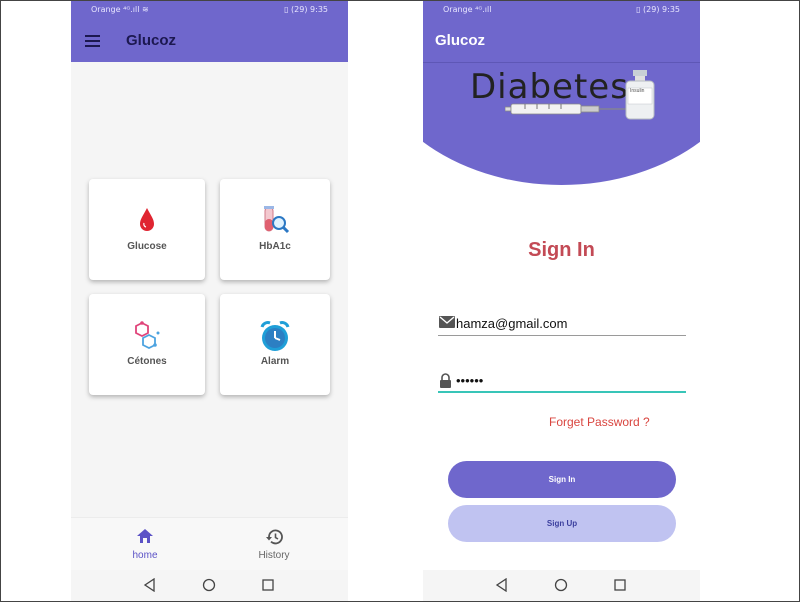 This screenshot has width=800, height=602. What do you see at coordinates (571, 380) in the screenshot?
I see `password-input` at bounding box center [571, 380].